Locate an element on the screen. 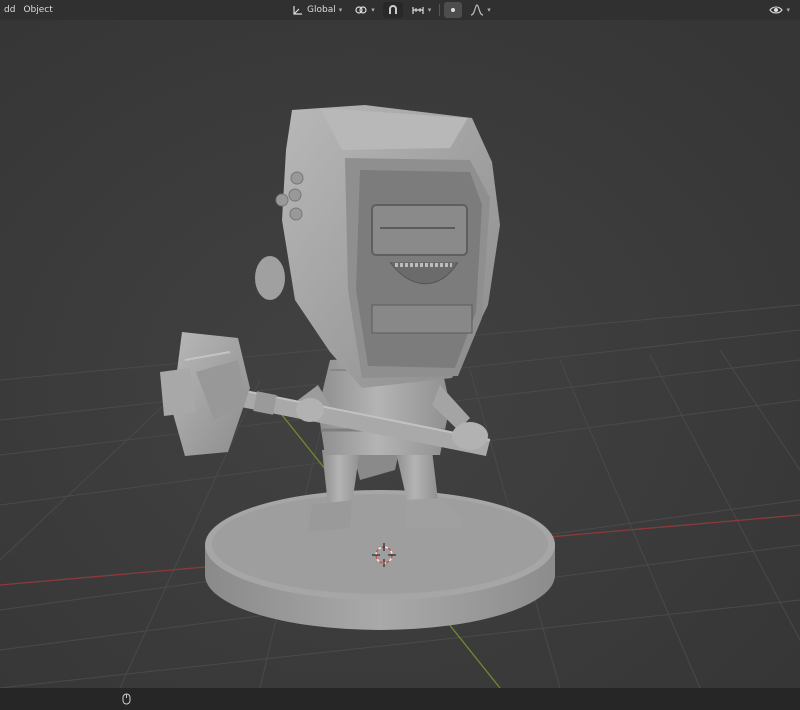 The width and height of the screenshot is (800, 710). falloff-curve-icon is located at coordinates (477, 10).